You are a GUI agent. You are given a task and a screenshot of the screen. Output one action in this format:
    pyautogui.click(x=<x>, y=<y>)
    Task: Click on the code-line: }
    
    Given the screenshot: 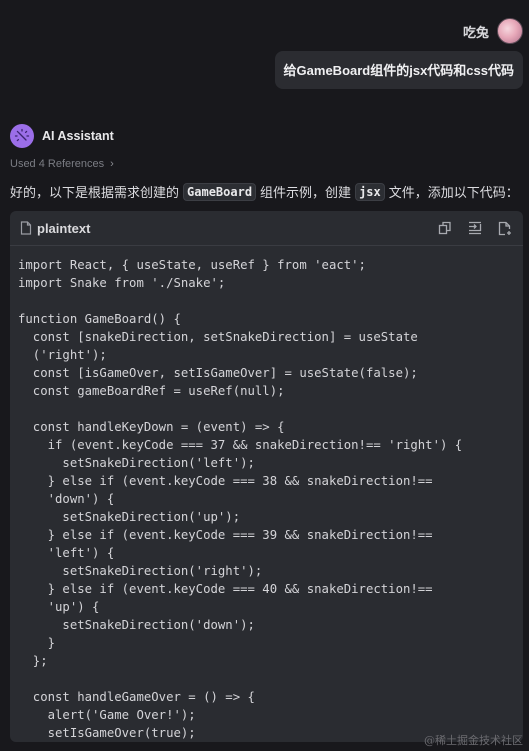 What is the action you would take?
    pyautogui.click(x=37, y=643)
    